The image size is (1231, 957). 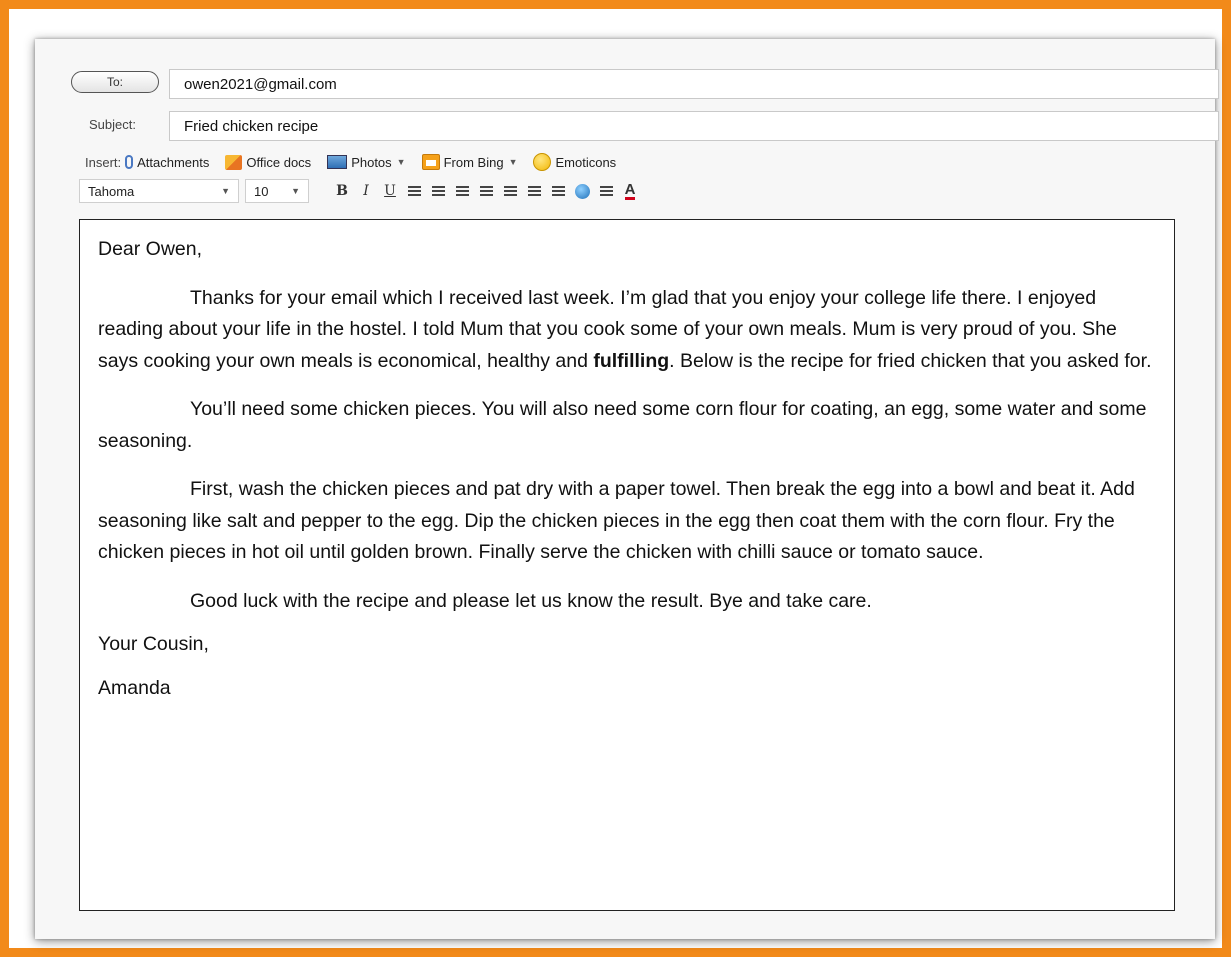 I want to click on bulleted-list-icon, so click(x=510, y=191).